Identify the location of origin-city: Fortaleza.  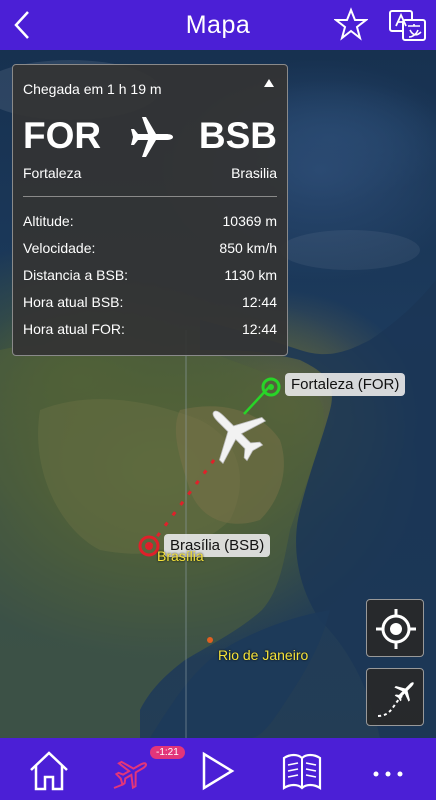
(52, 173).